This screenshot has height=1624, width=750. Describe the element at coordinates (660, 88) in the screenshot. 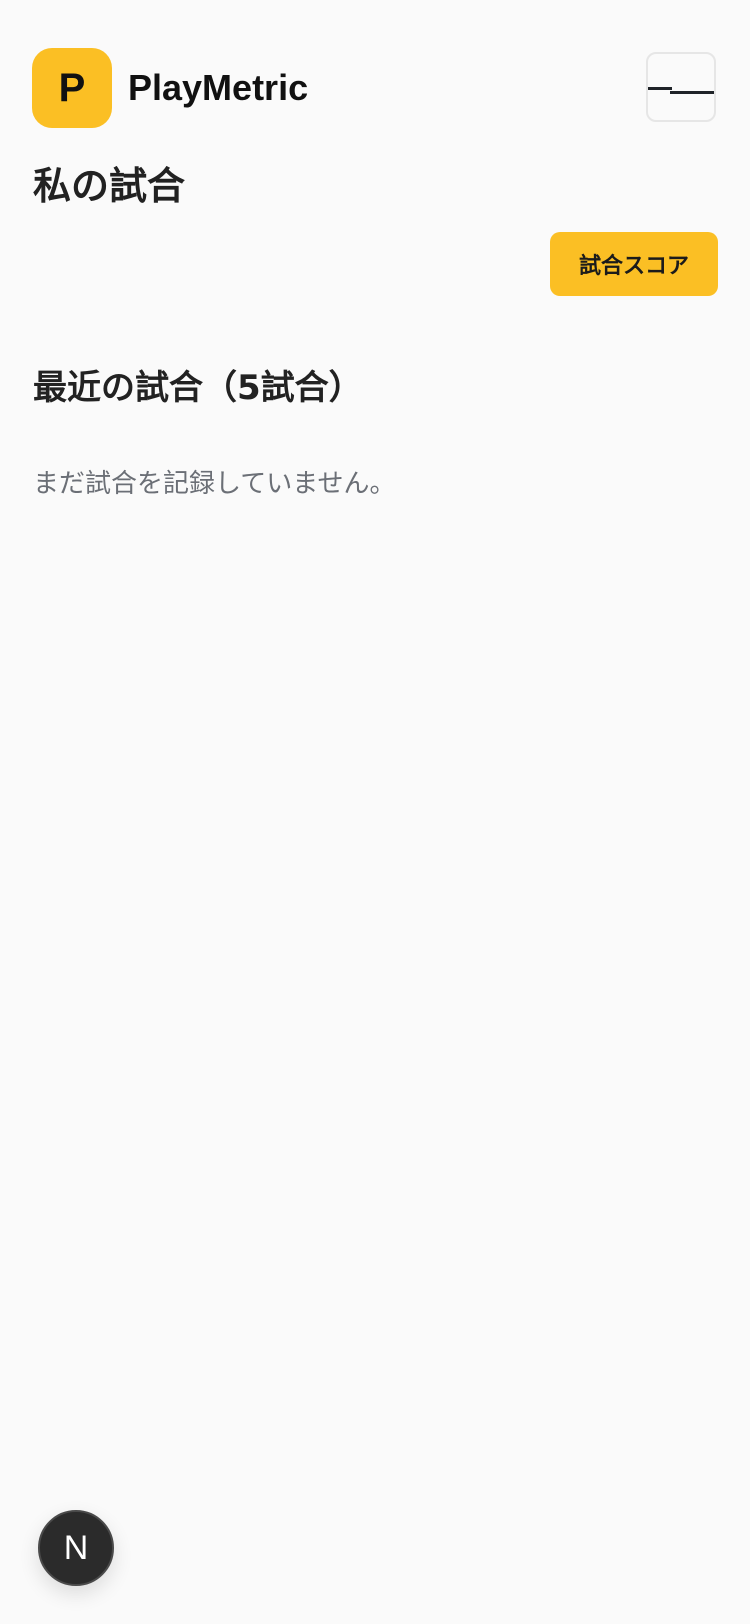

I see `hamburger-menu-icon` at that location.